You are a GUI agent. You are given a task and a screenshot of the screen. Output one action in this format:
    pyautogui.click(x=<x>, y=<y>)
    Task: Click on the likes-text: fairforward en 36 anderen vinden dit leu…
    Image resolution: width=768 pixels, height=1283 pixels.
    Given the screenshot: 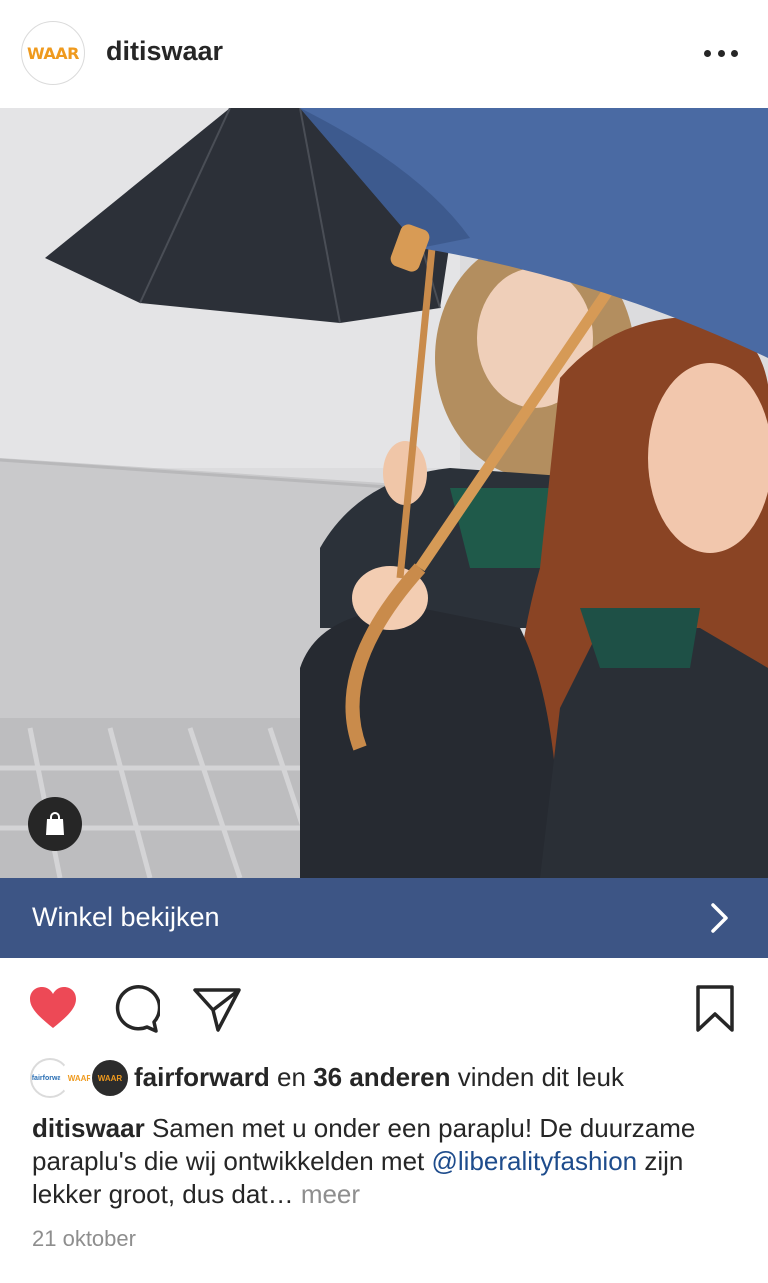 What is the action you would take?
    pyautogui.click(x=379, y=1077)
    